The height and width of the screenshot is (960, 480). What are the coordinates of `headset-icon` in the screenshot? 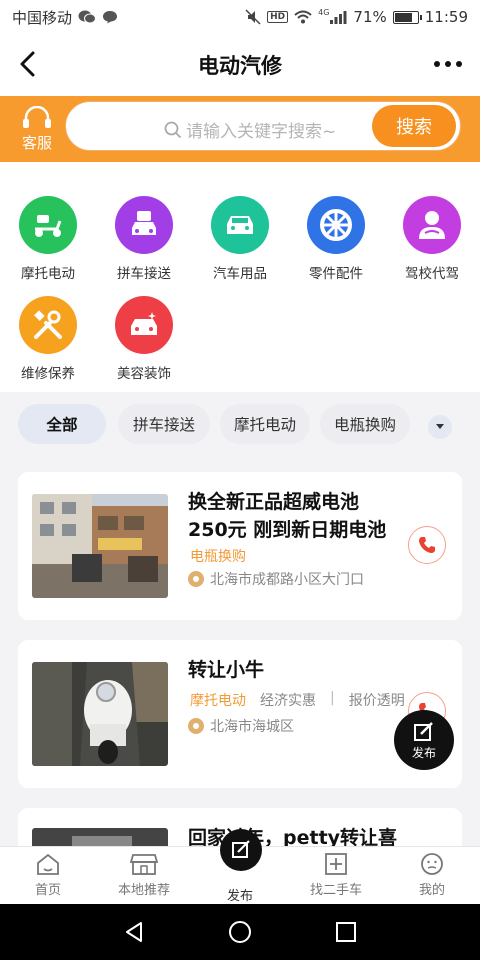 It's located at (37, 116).